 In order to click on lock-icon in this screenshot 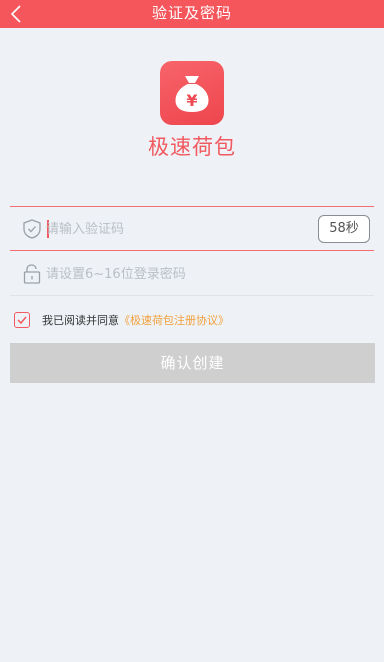, I will do `click(32, 274)`.